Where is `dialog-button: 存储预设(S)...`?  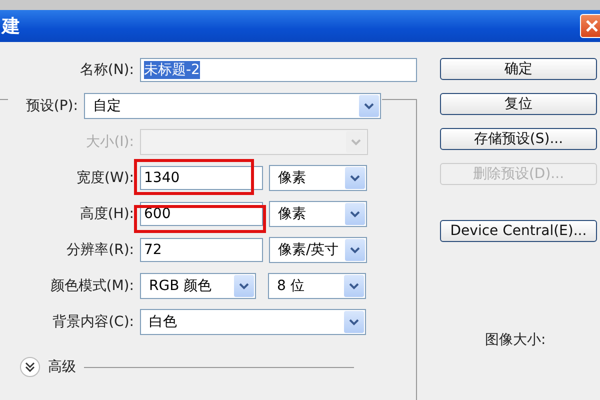 dialog-button: 存储预设(S)... is located at coordinates (518, 139).